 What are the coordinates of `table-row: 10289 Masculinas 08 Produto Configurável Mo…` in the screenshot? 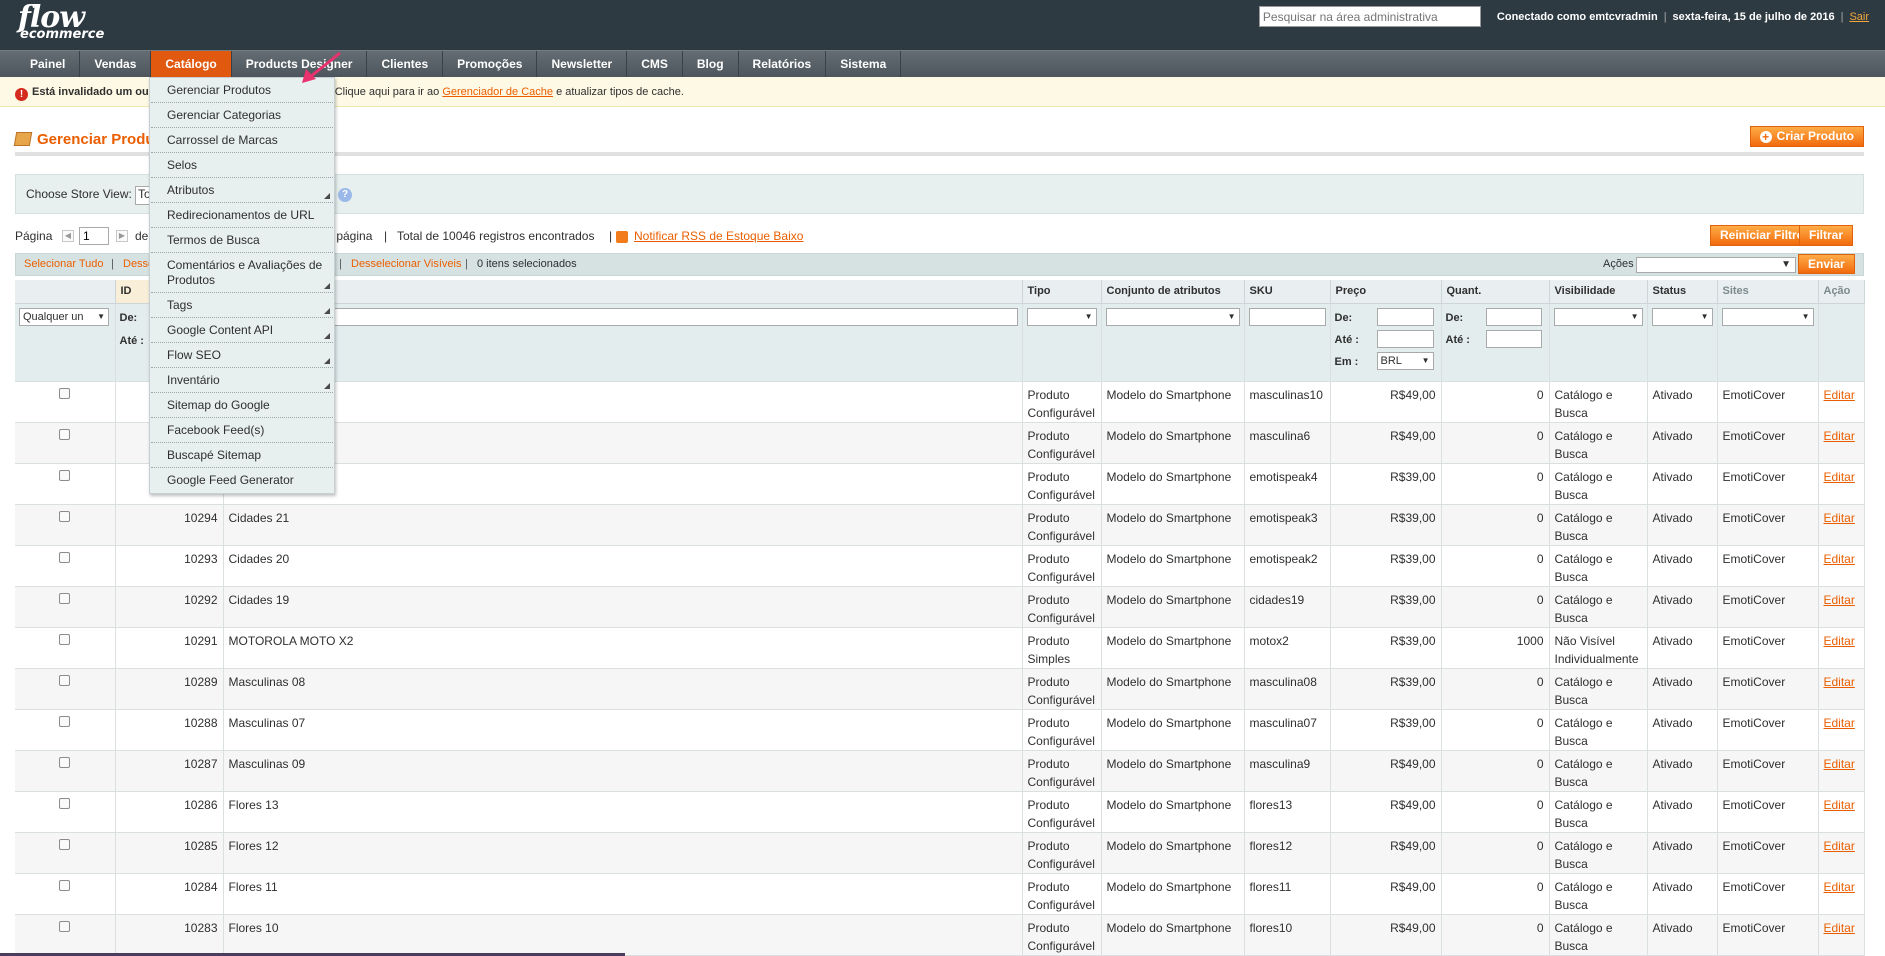 It's located at (940, 689).